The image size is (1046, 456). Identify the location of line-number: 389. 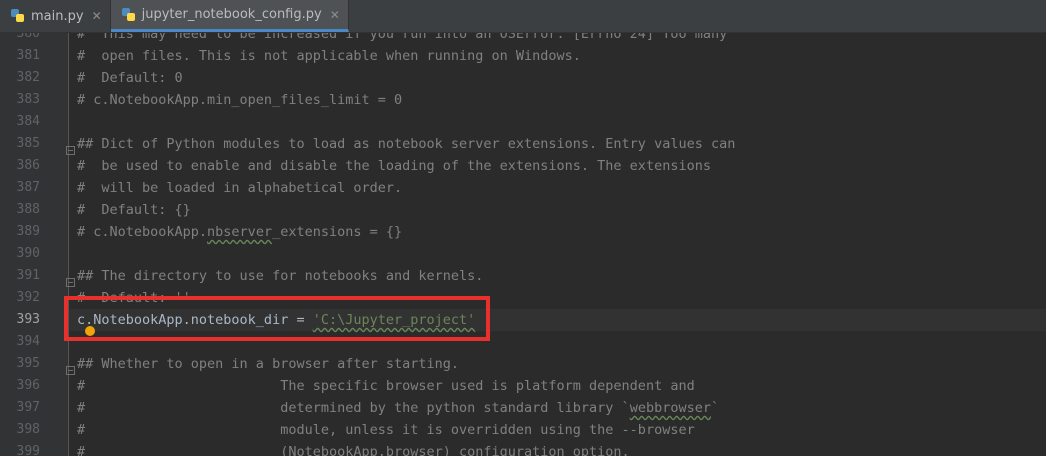
(28, 231).